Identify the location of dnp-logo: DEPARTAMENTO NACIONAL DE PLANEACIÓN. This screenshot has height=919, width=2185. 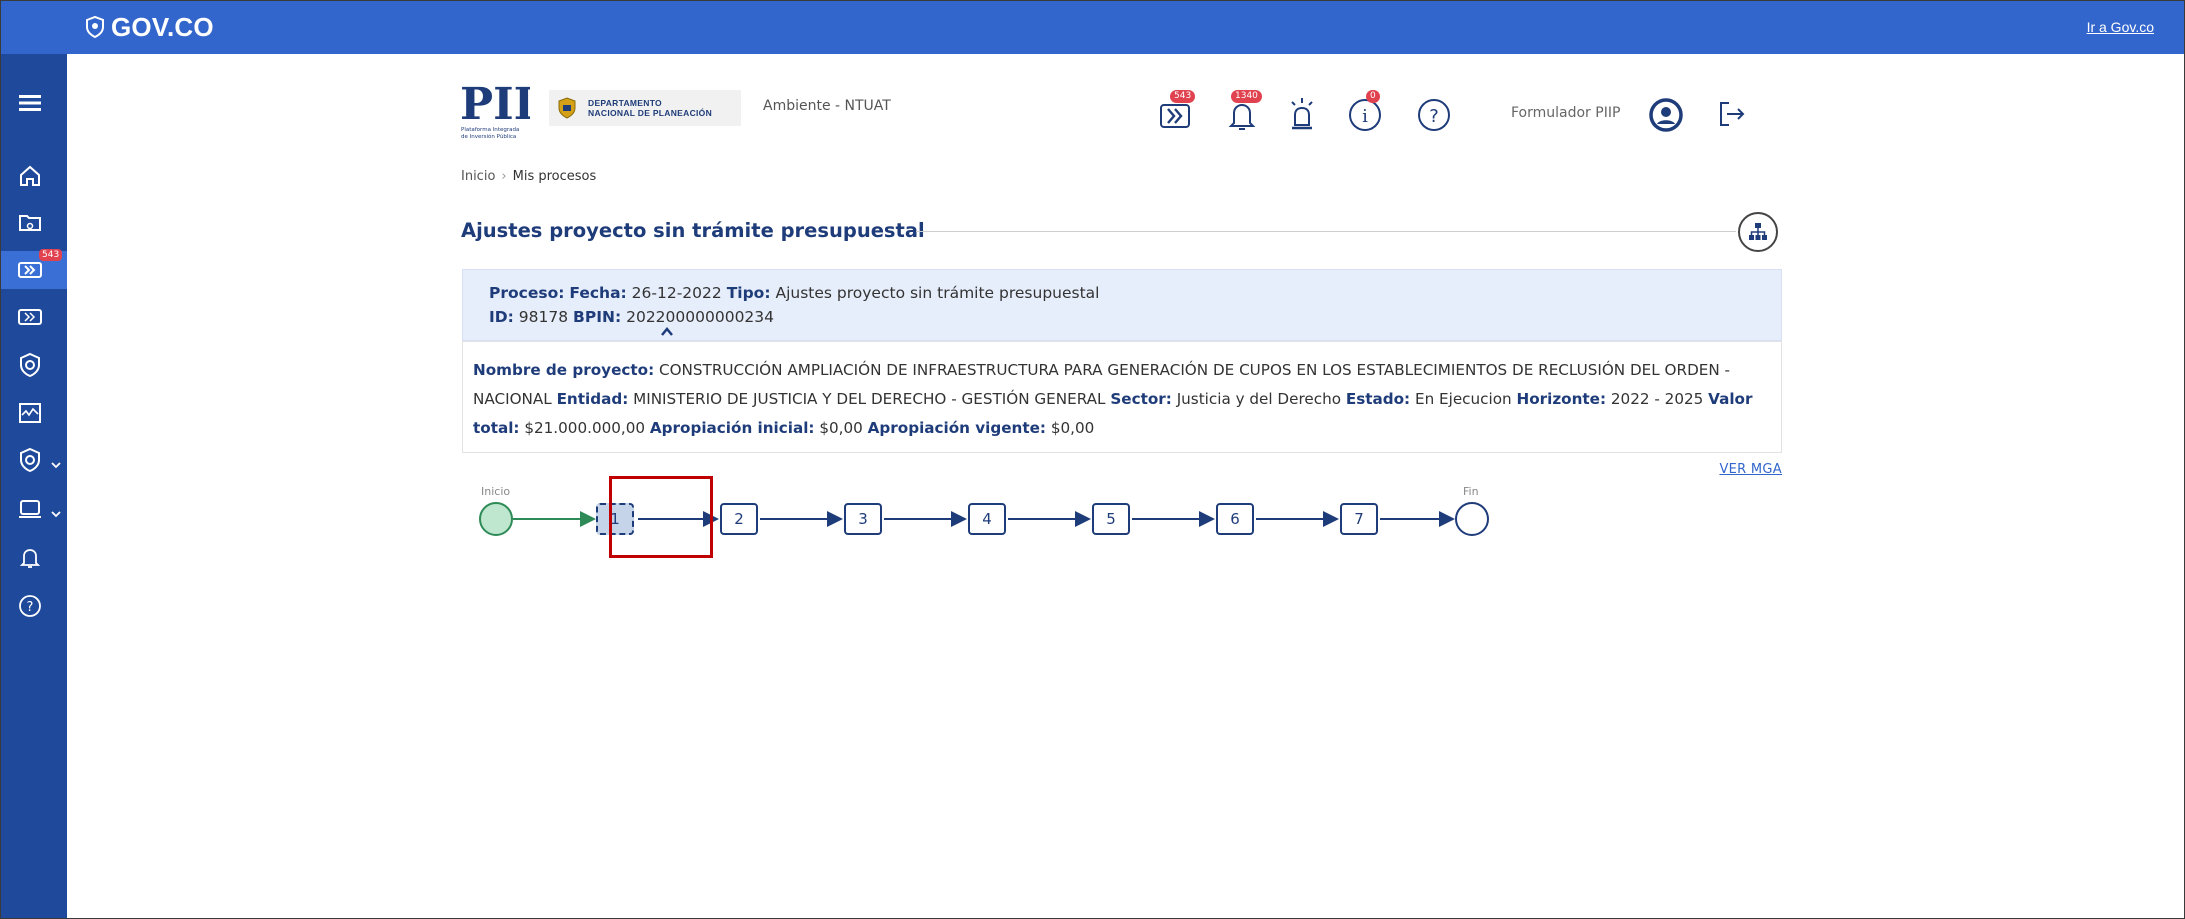
(645, 108).